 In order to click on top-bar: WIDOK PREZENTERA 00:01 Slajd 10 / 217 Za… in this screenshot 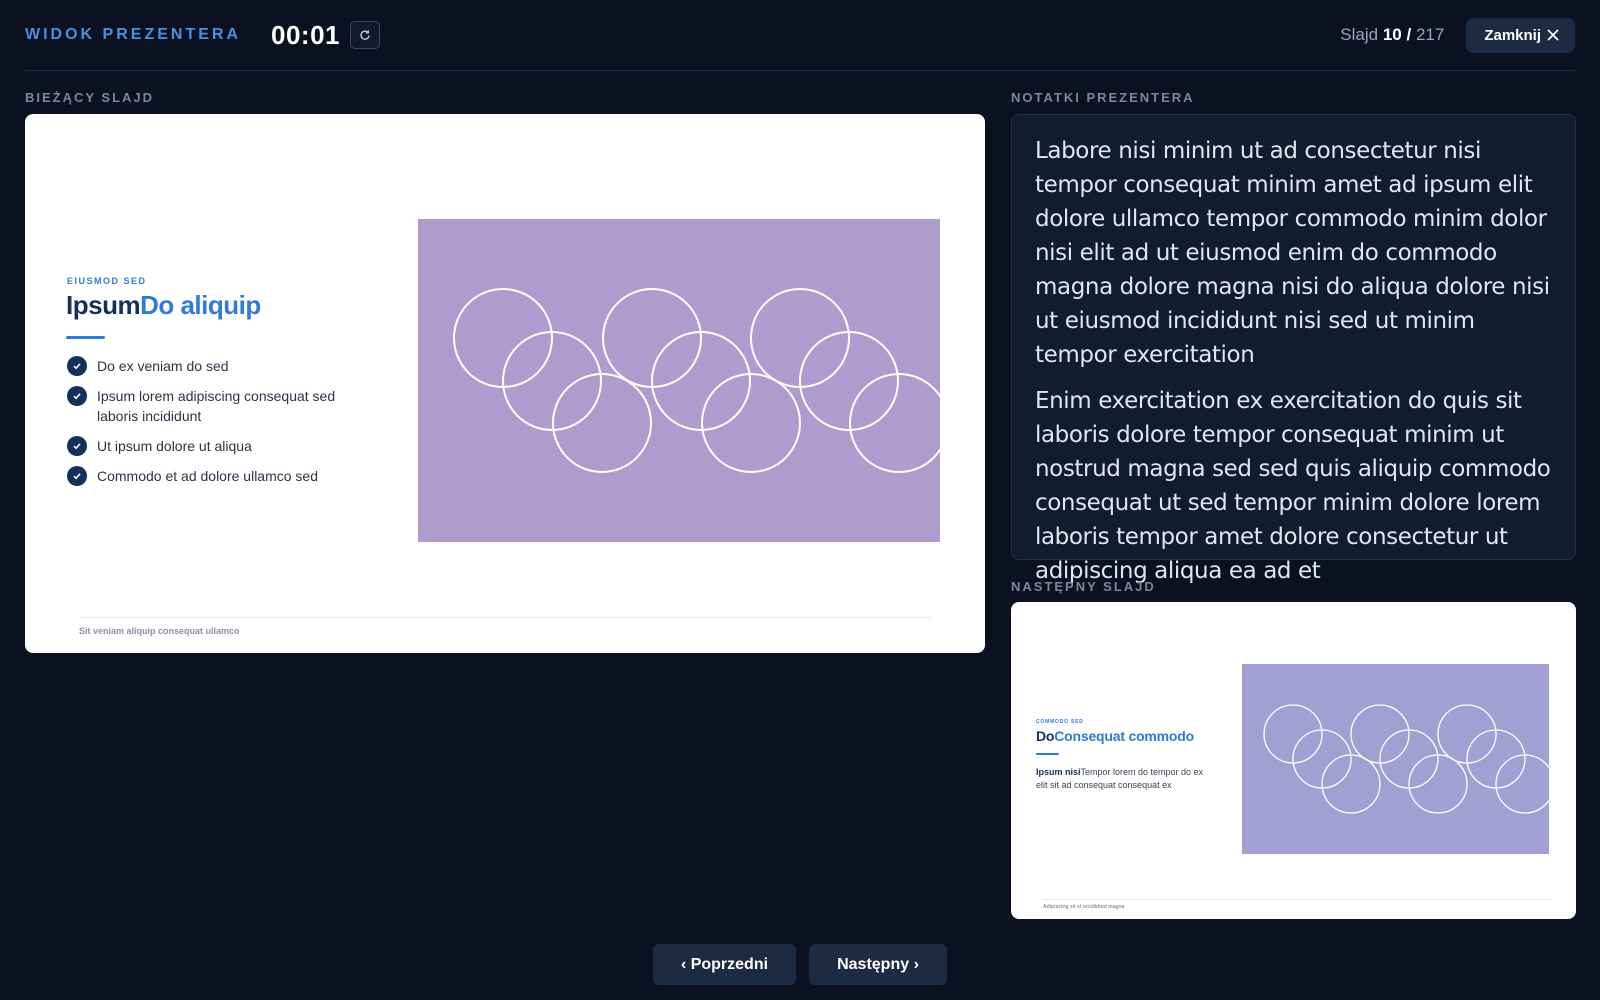, I will do `click(800, 35)`.